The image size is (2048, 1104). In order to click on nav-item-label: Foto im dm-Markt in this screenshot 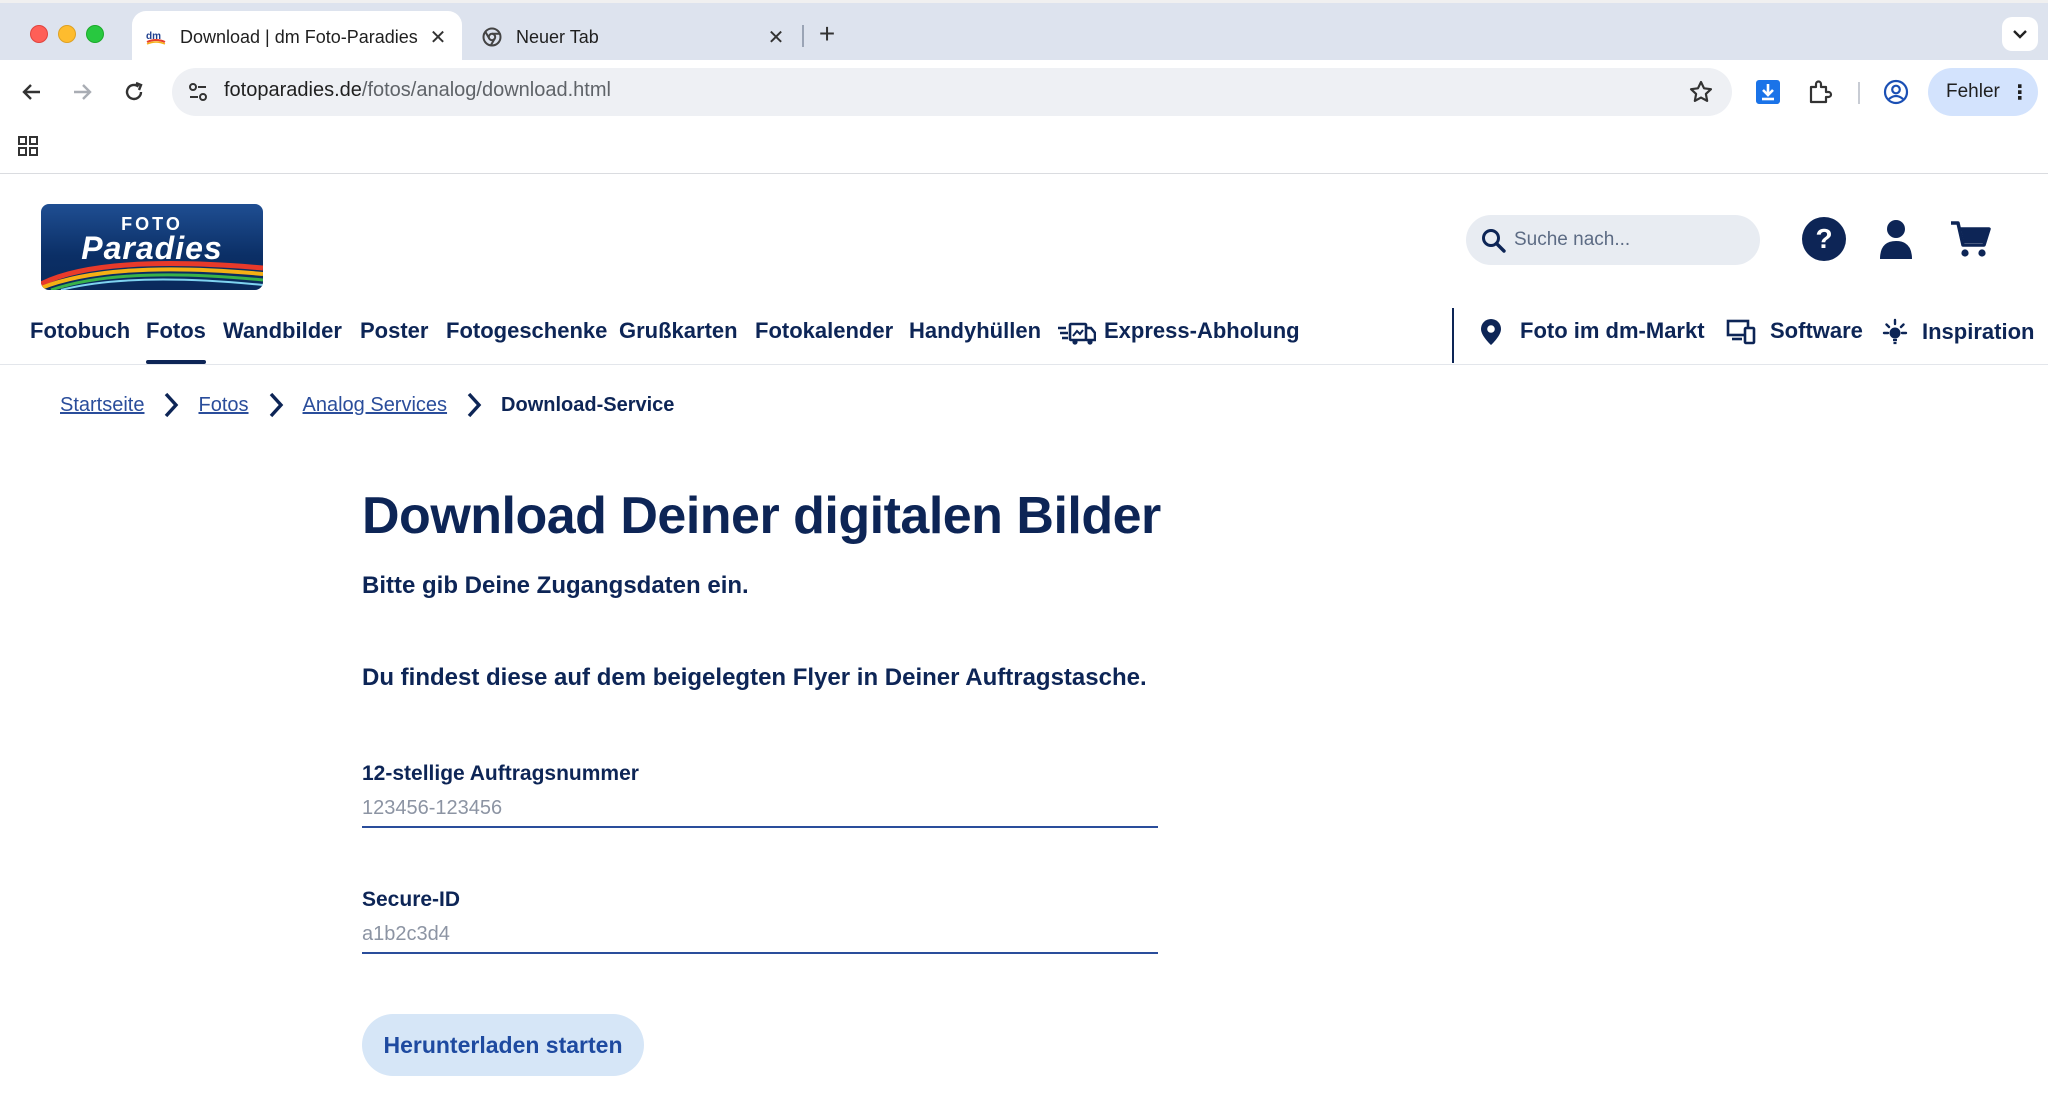, I will do `click(1612, 330)`.